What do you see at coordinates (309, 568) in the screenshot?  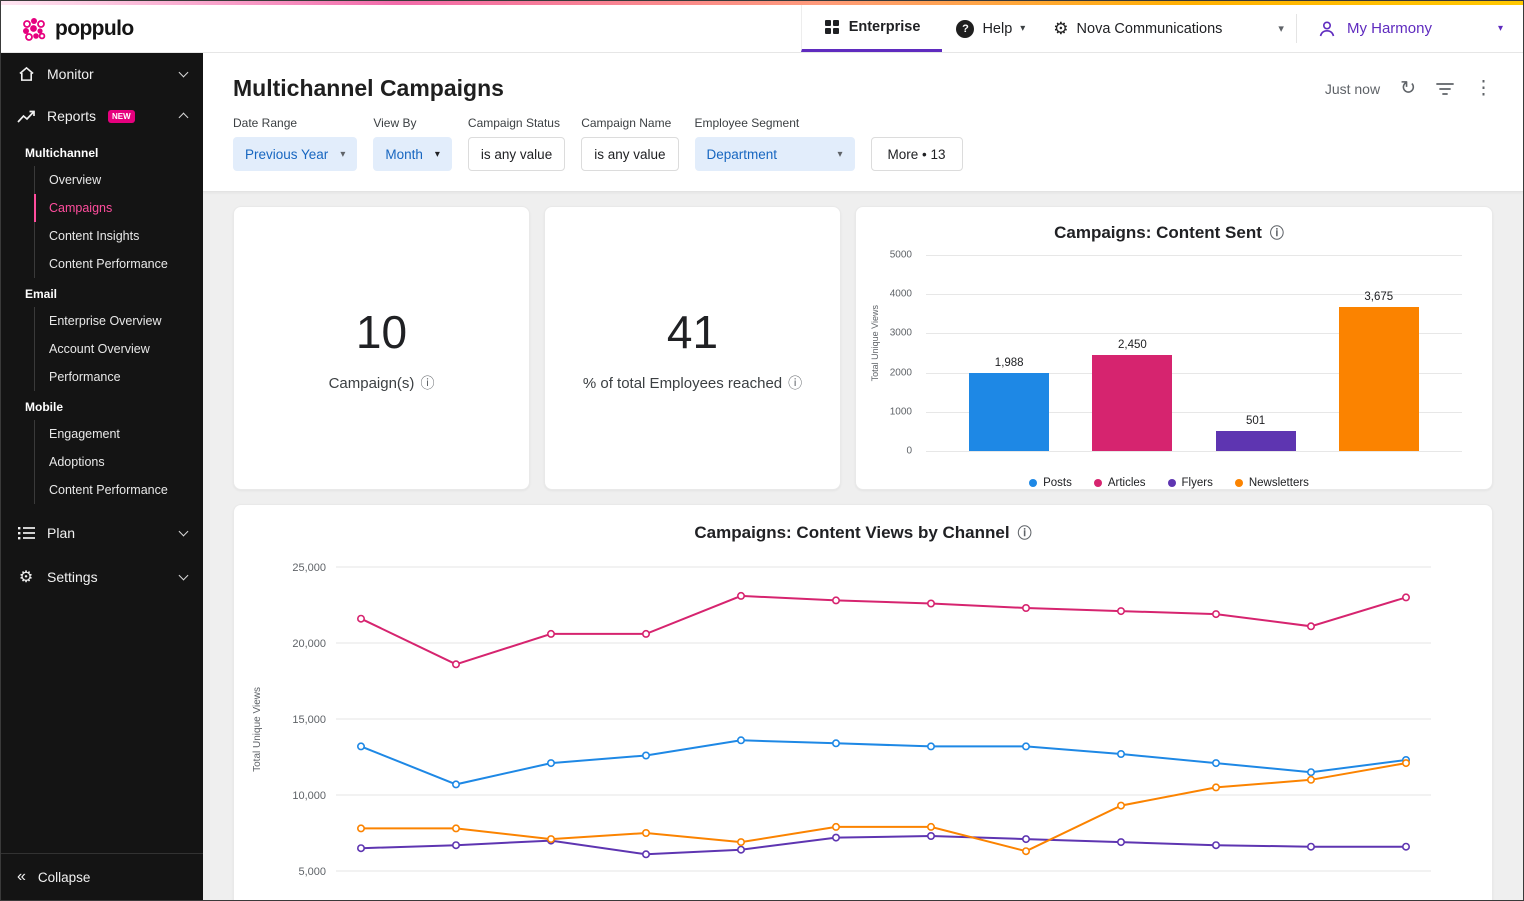 I see `svg-text: 25,000` at bounding box center [309, 568].